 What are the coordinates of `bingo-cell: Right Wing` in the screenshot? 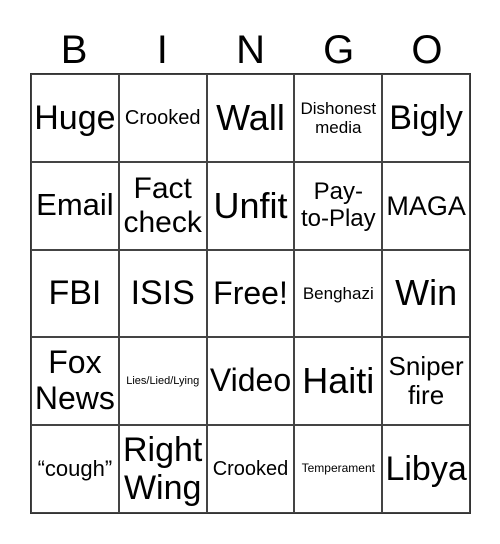 It's located at (162, 469).